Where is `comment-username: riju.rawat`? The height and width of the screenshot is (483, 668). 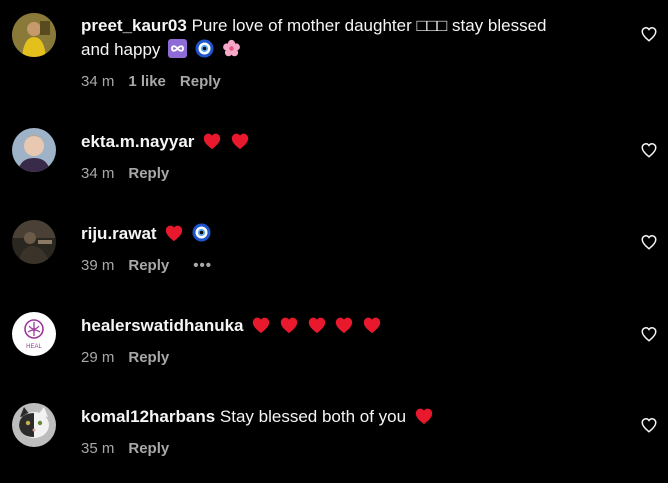 comment-username: riju.rawat is located at coordinates (119, 233).